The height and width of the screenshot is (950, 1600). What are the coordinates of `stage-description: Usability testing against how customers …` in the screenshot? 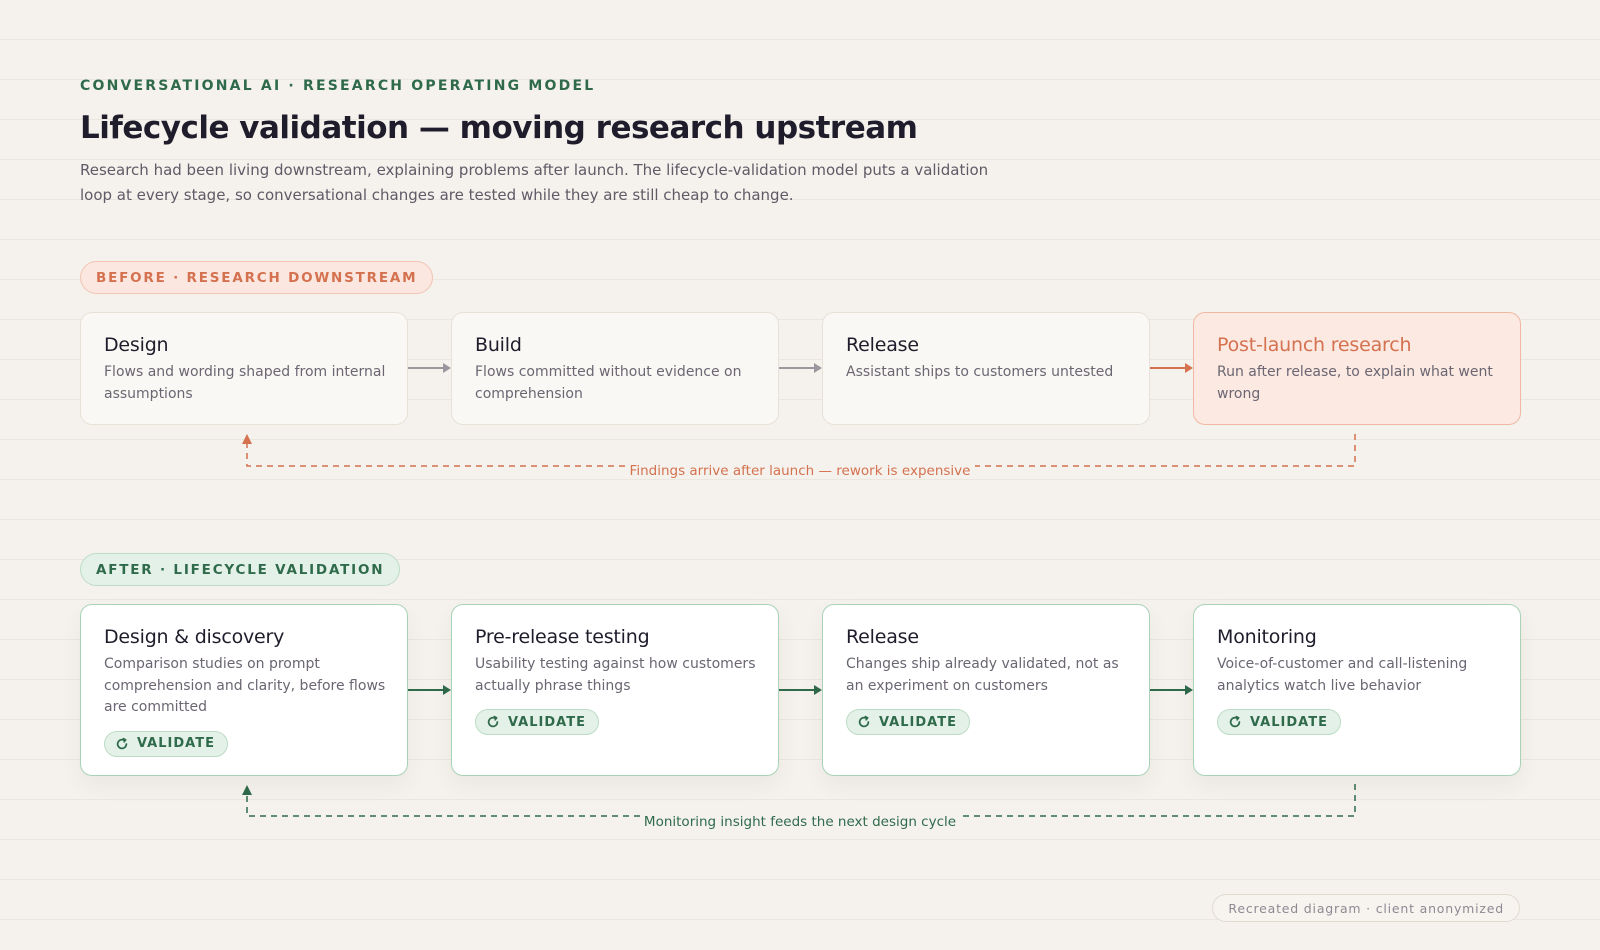 It's located at (615, 675).